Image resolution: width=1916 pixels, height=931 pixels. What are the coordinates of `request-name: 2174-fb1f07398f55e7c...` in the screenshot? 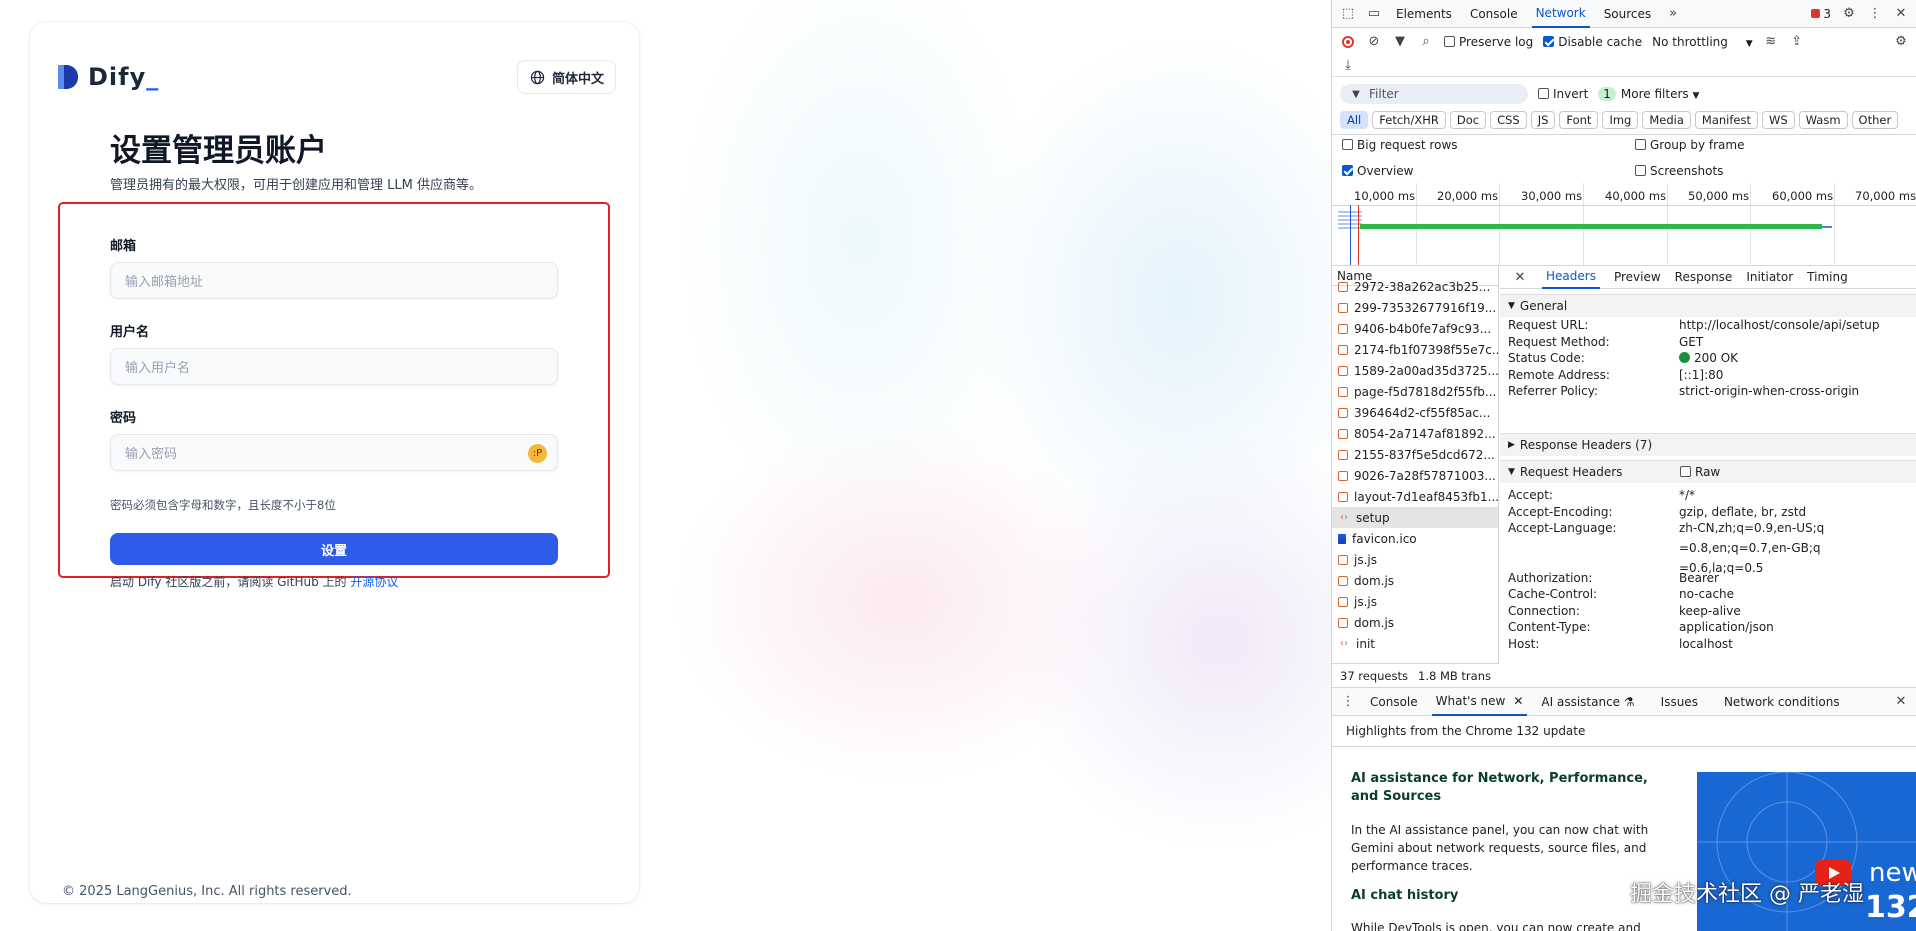 It's located at (1426, 349).